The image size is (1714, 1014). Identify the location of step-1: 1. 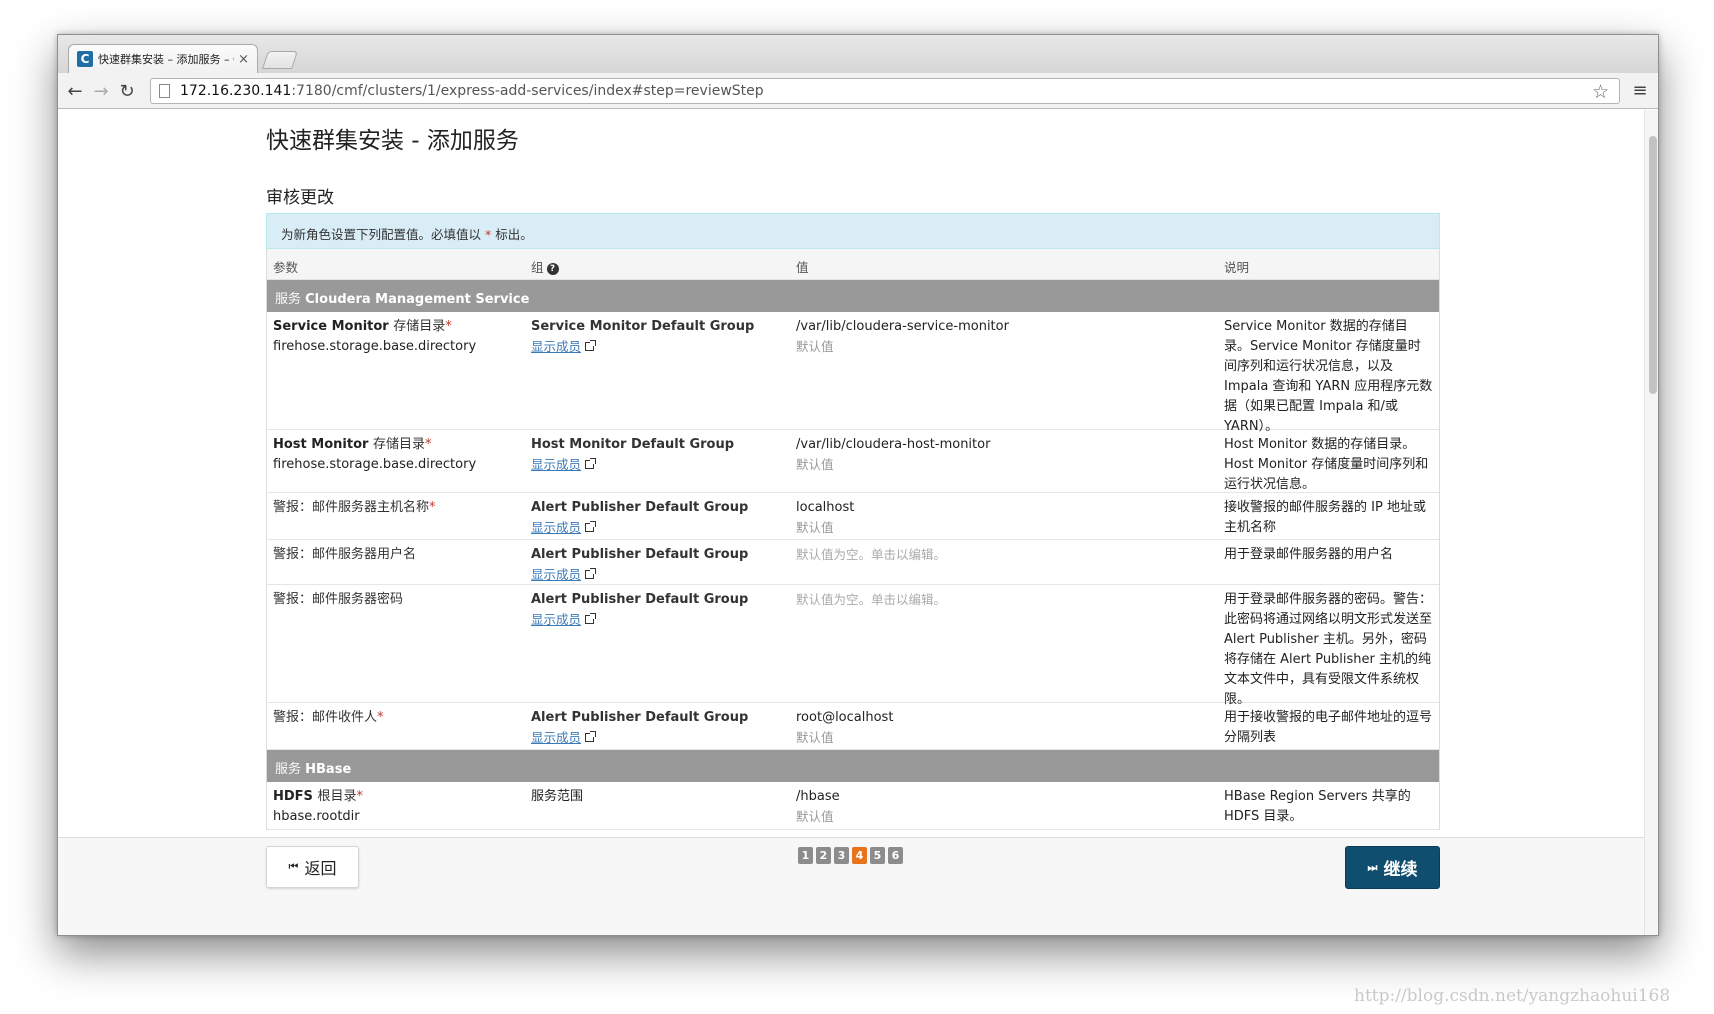
(805, 855).